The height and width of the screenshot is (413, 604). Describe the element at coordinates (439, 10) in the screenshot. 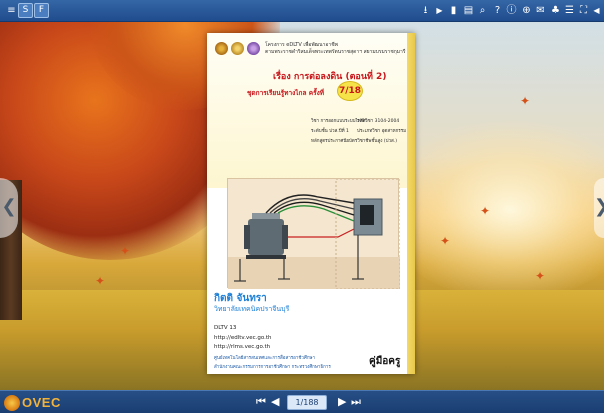

I see `play-icon: ▶` at that location.